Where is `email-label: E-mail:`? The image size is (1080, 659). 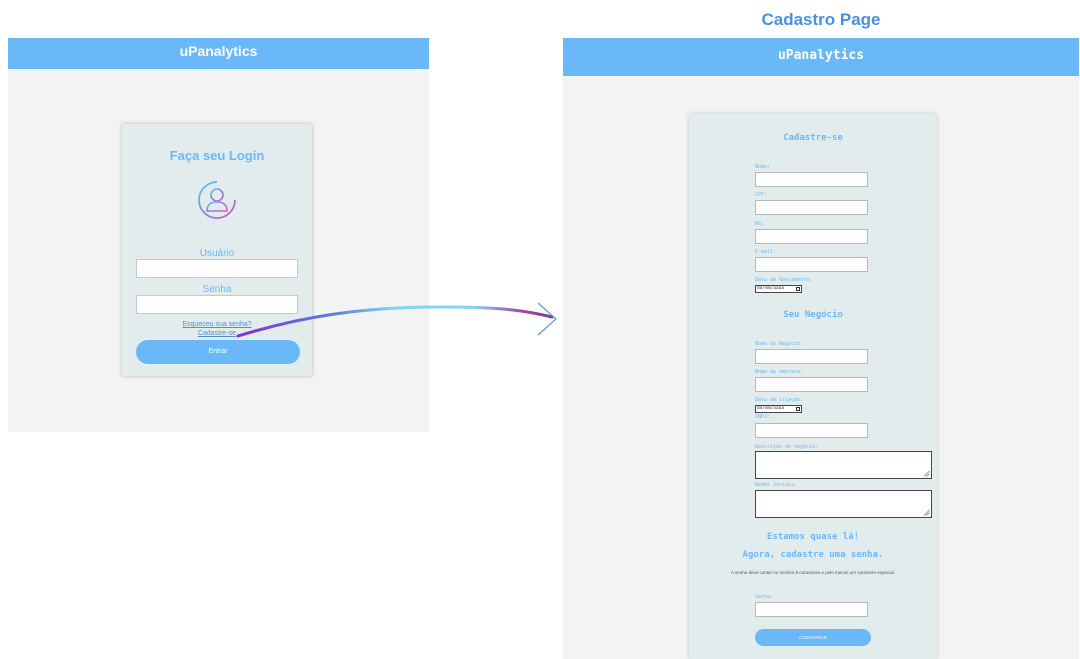
email-label: E-mail: is located at coordinates (766, 252).